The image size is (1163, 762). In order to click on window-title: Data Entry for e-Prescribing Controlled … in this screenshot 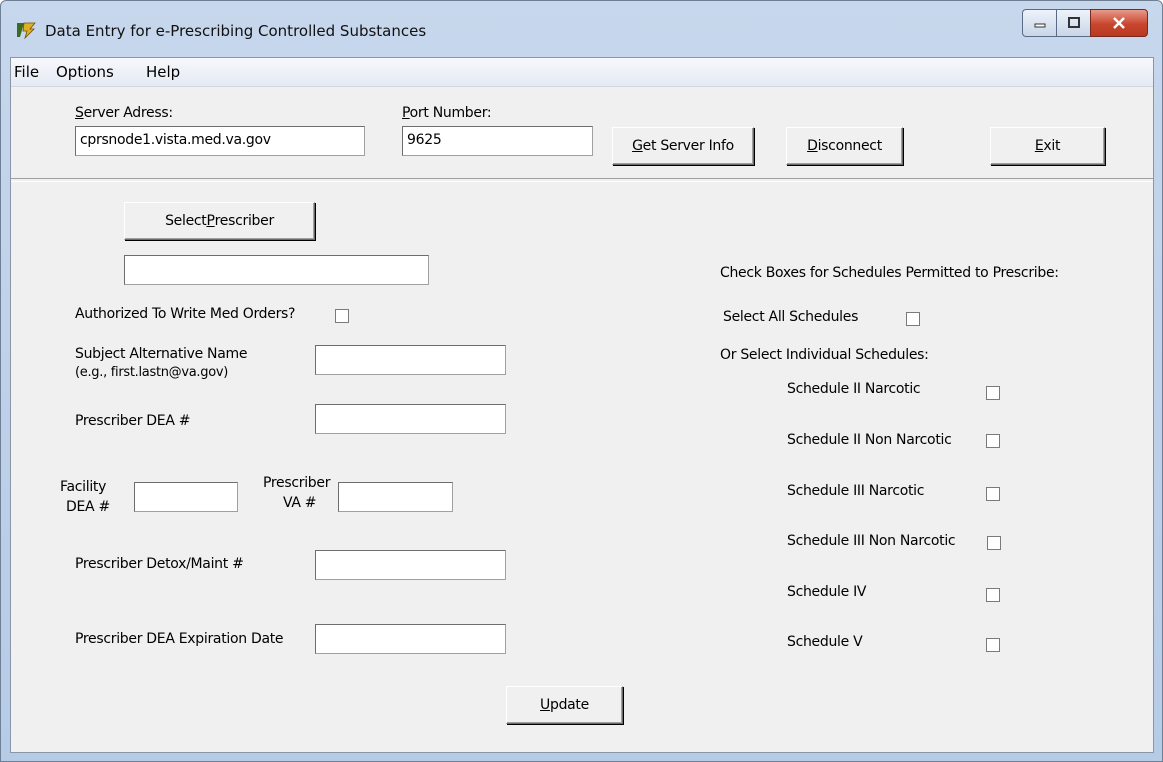, I will do `click(236, 31)`.